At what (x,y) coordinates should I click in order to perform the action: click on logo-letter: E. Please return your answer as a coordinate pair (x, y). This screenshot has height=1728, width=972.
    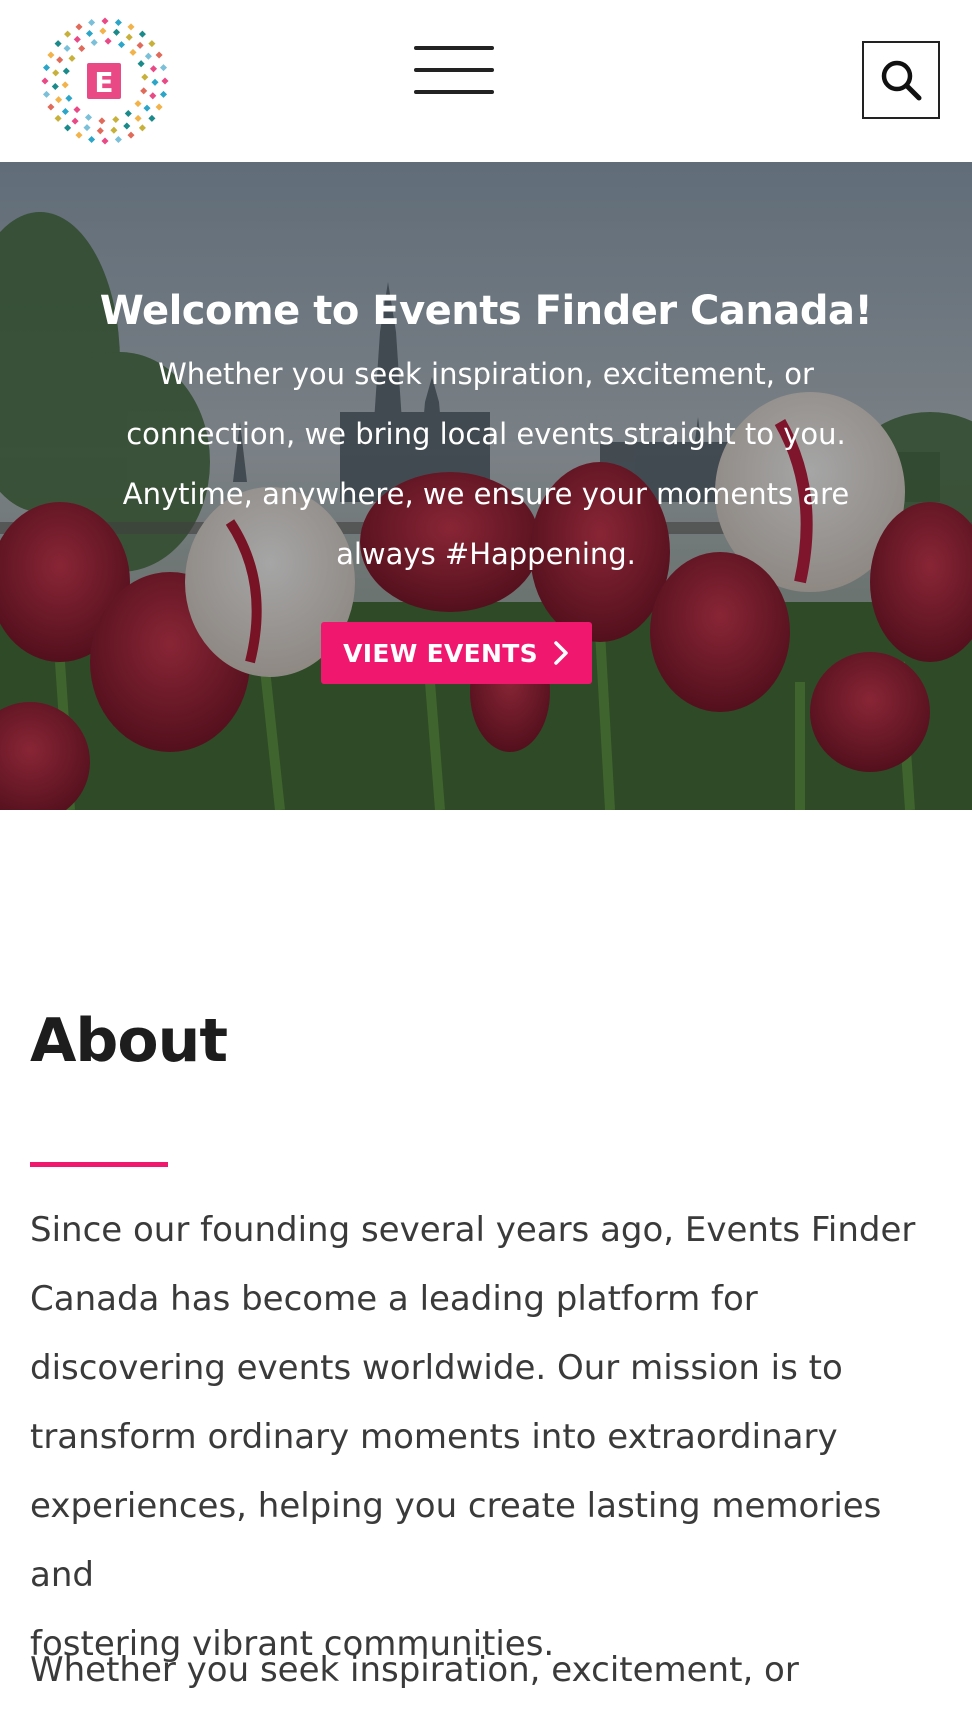
    Looking at the image, I should click on (103, 82).